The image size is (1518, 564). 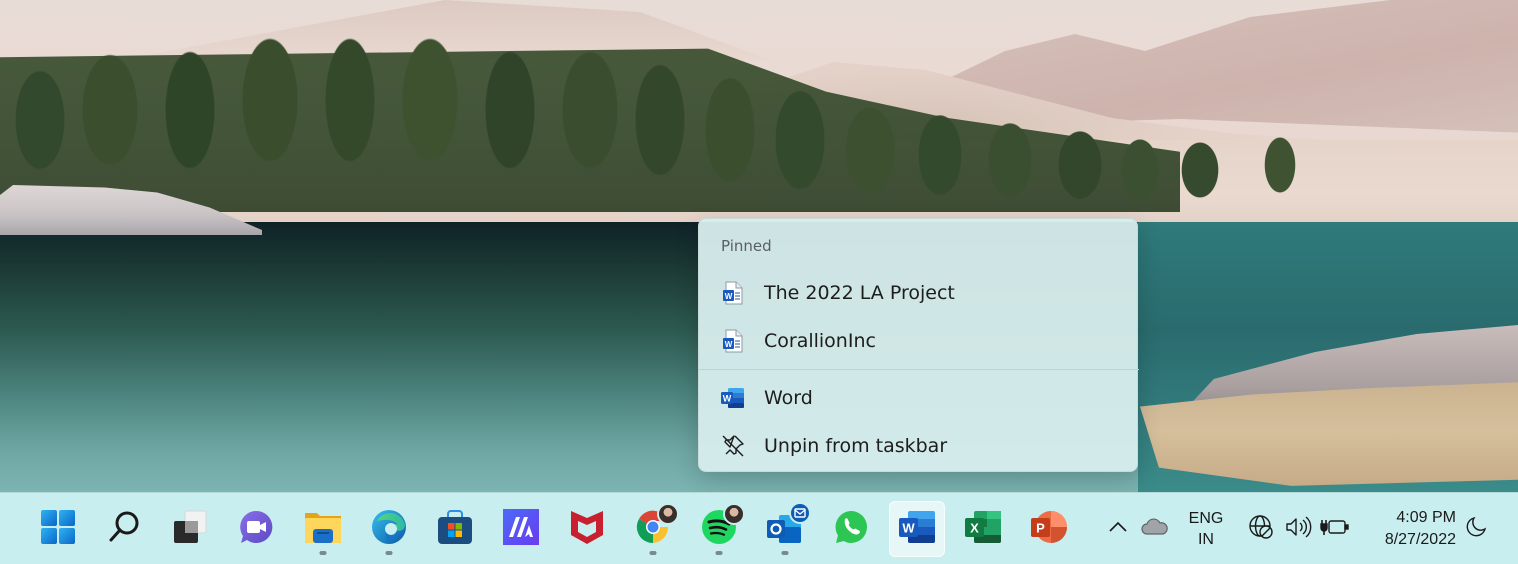 I want to click on jump-list-divider, so click(x=919, y=369).